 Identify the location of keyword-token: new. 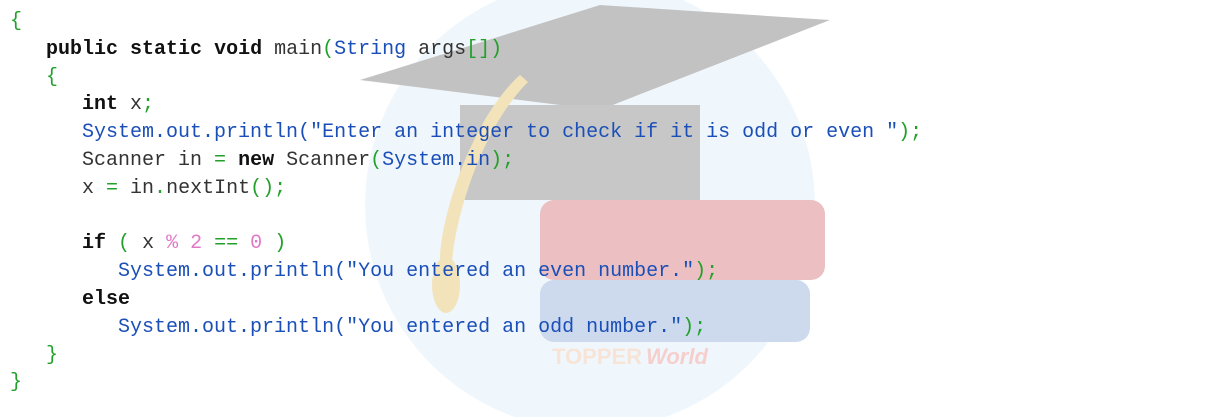
(256, 160).